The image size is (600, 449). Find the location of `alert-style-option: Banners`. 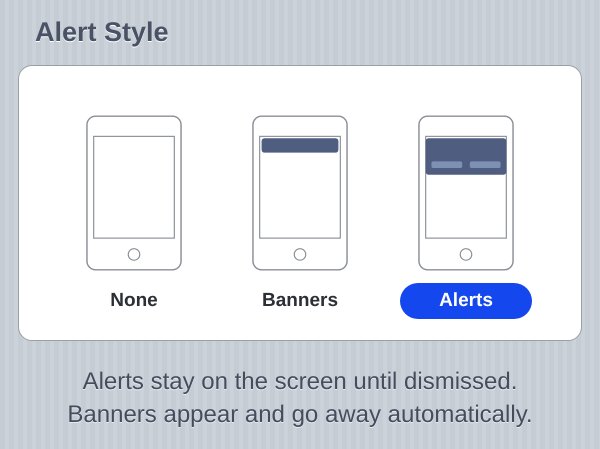

alert-style-option: Banners is located at coordinates (300, 301).